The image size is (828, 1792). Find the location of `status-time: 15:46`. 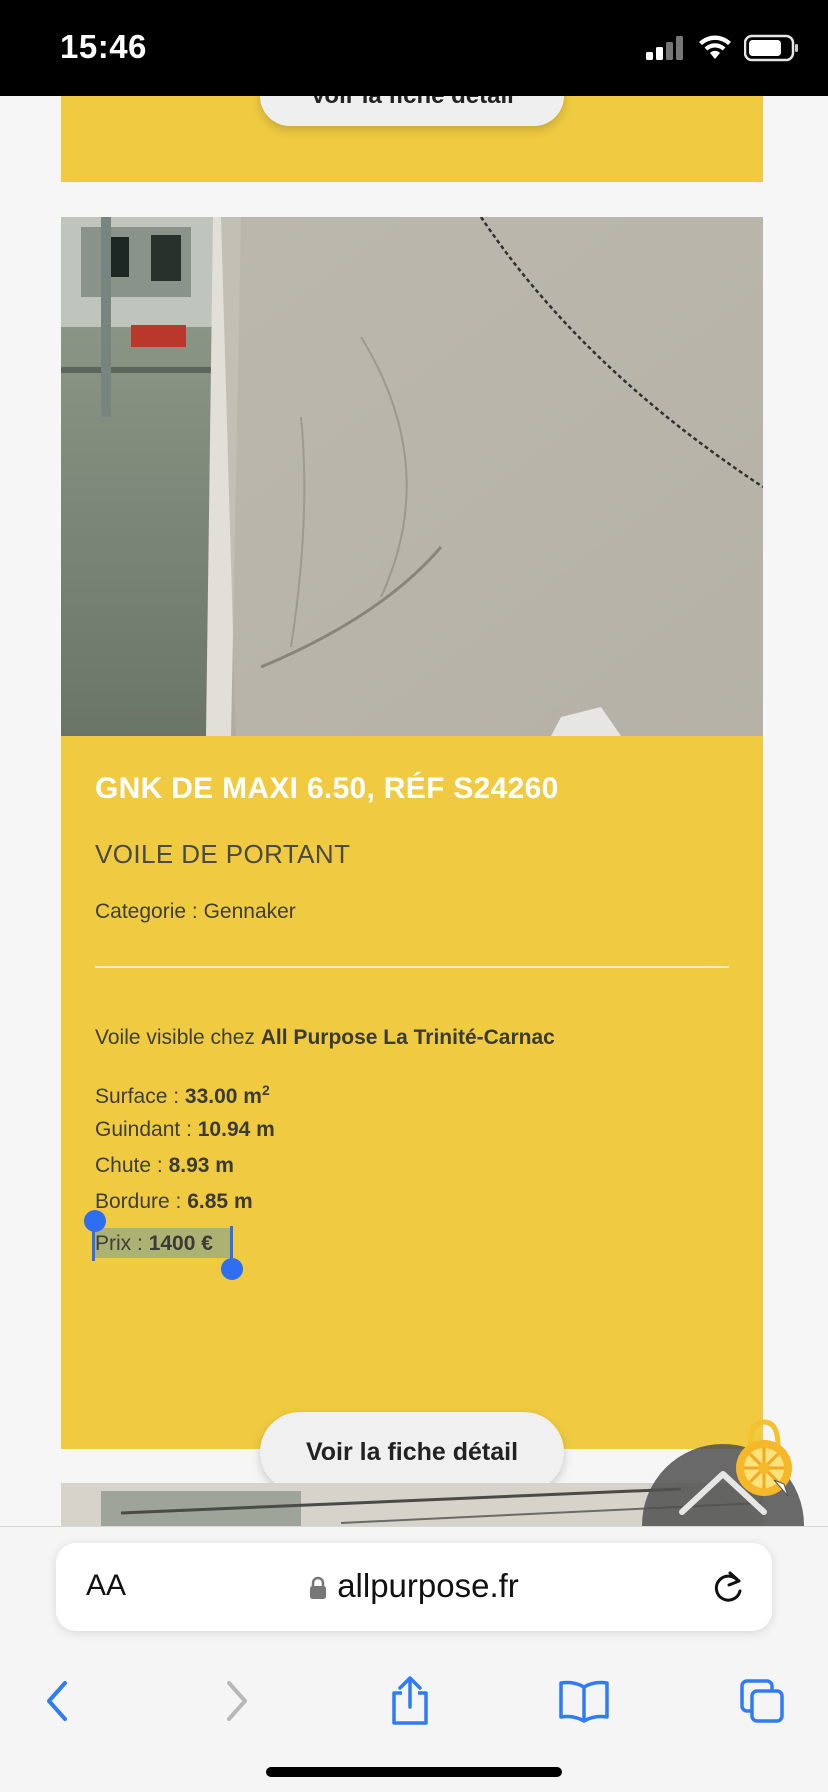

status-time: 15:46 is located at coordinates (103, 46).